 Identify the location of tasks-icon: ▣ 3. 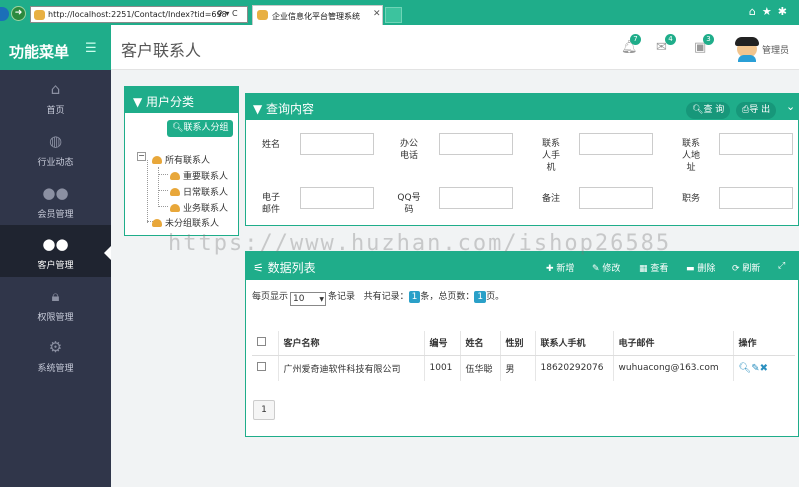
(704, 44).